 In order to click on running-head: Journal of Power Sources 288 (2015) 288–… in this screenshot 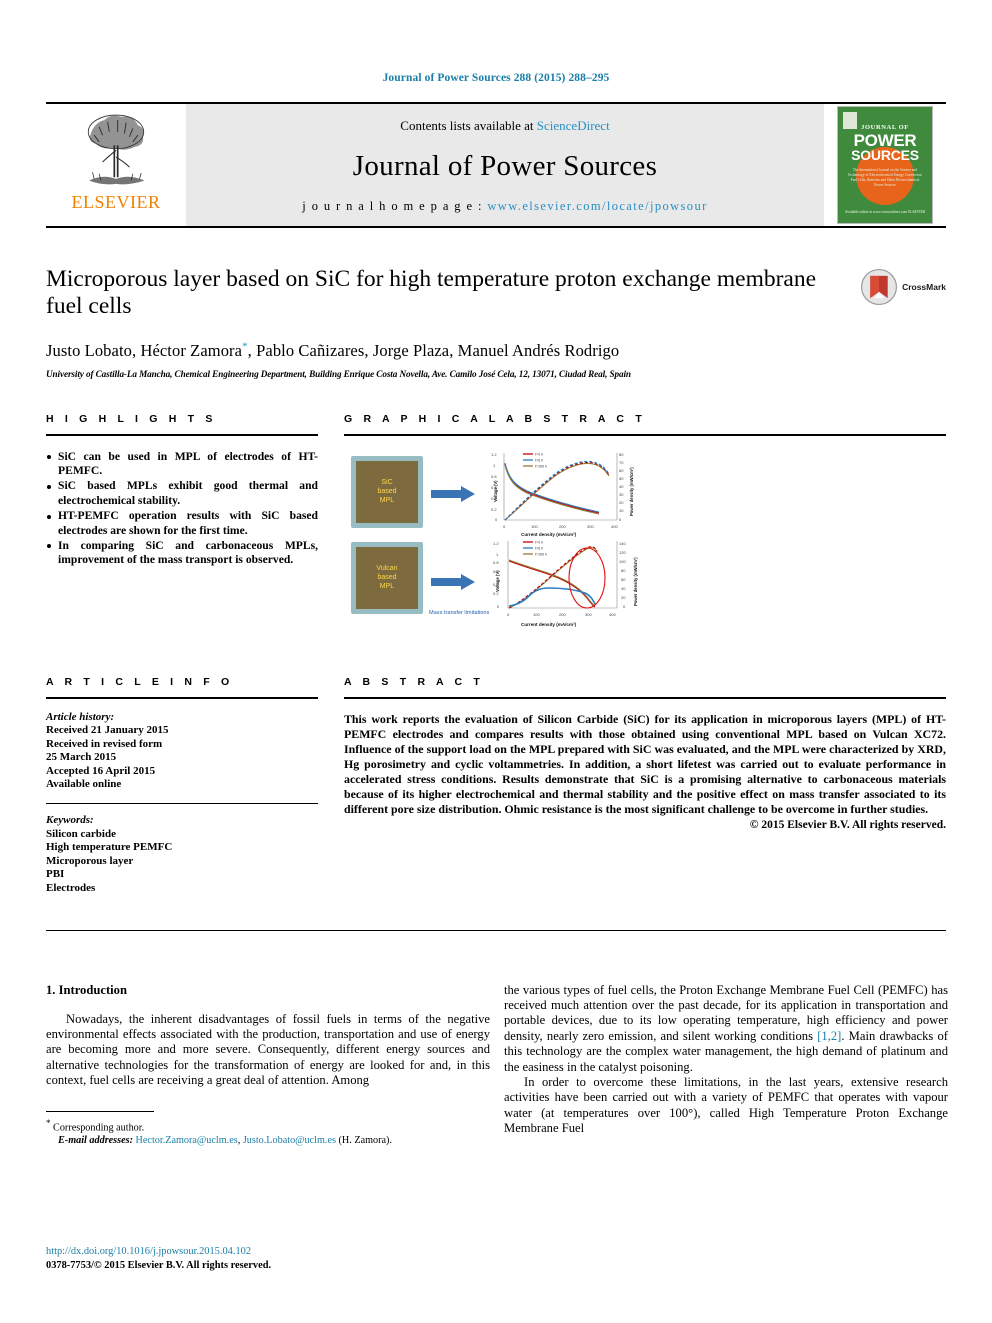, I will do `click(496, 78)`.